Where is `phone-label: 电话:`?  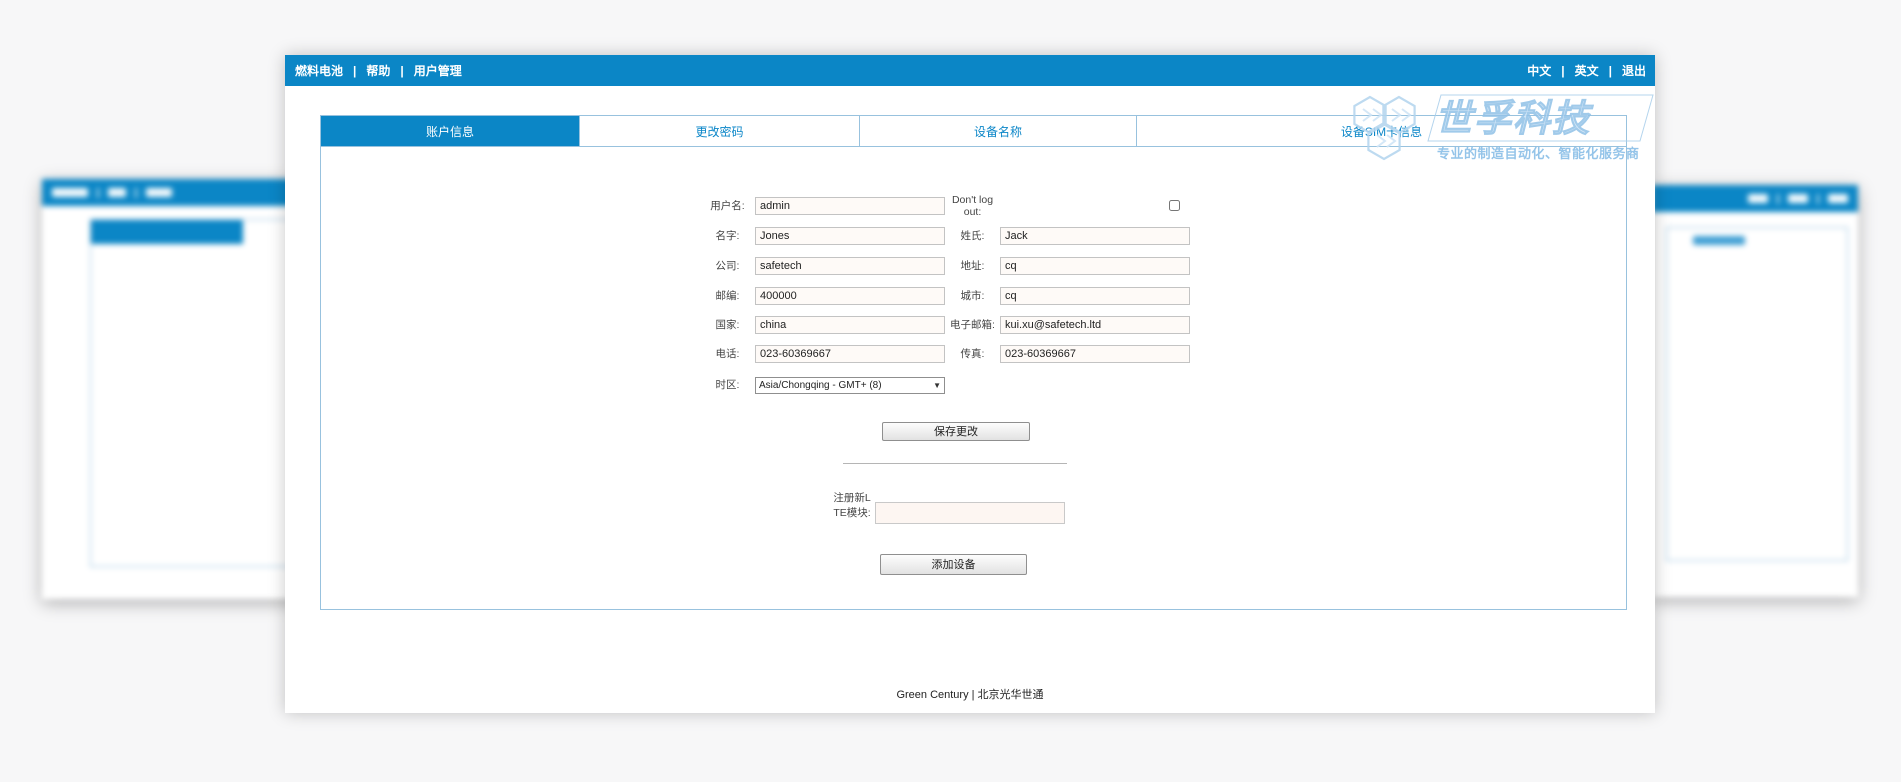 phone-label: 电话: is located at coordinates (727, 354).